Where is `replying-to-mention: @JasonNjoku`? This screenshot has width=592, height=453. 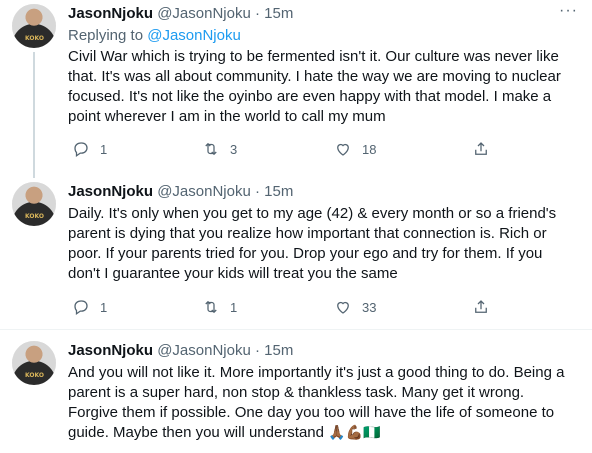
replying-to-mention: @JasonNjoku is located at coordinates (194, 35).